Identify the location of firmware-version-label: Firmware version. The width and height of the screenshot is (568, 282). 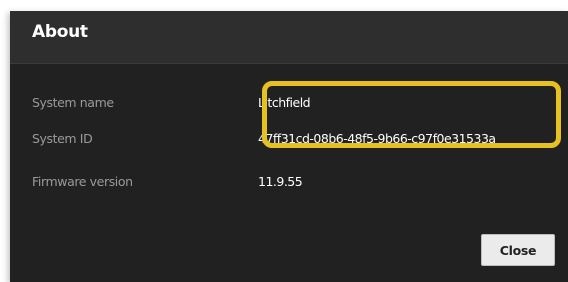
(82, 181).